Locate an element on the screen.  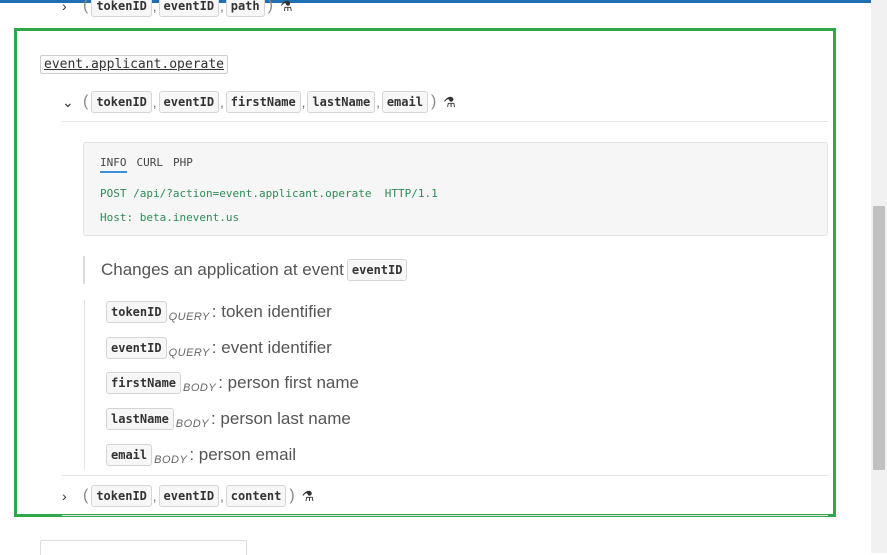
parameter-description: : person email is located at coordinates (243, 454).